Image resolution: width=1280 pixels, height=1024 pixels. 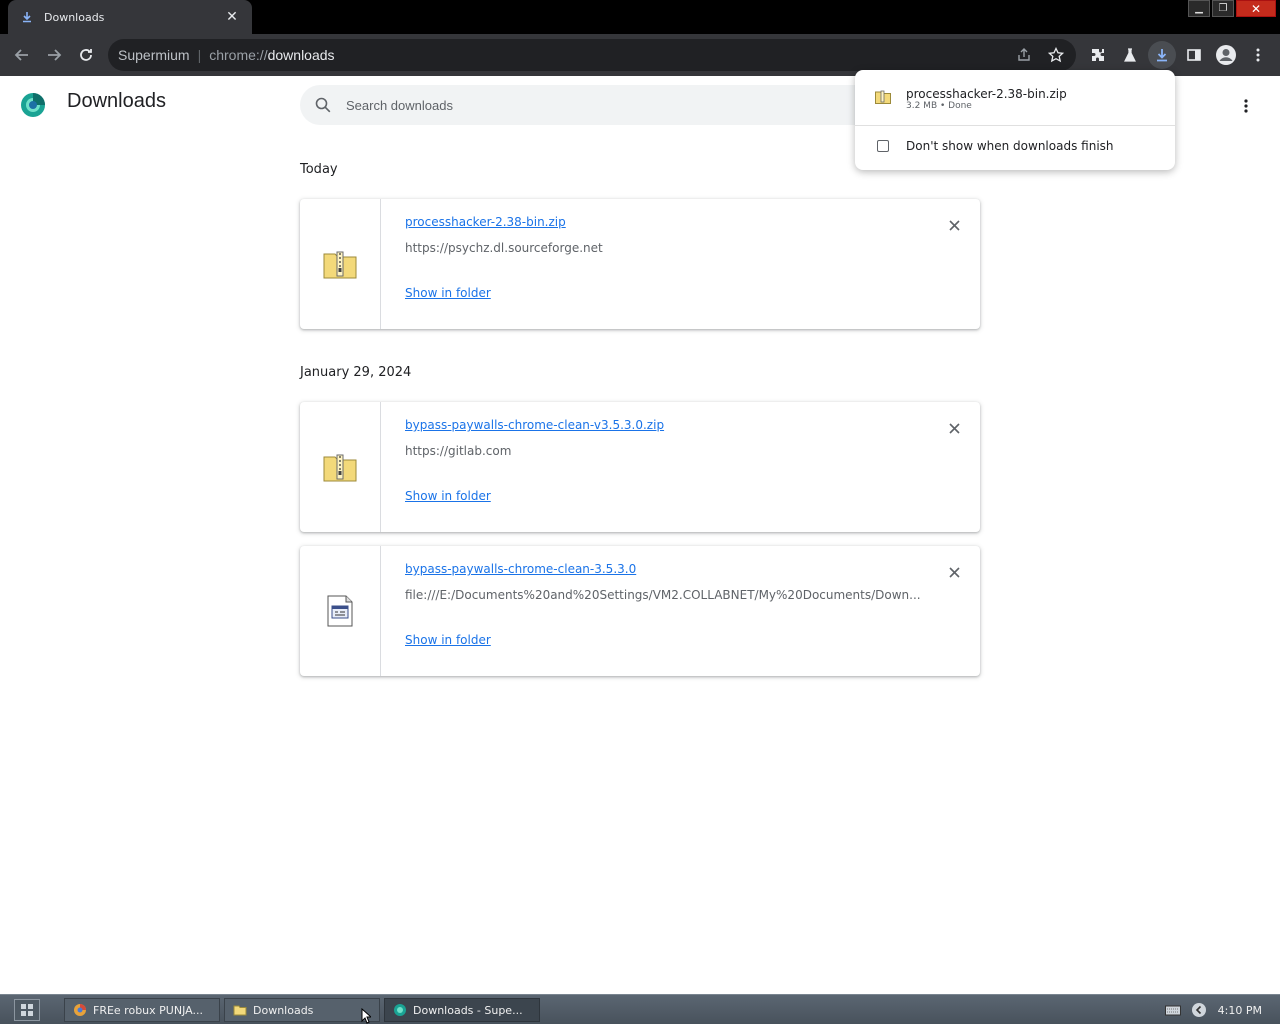 I want to click on keyboard-icon, so click(x=1173, y=1010).